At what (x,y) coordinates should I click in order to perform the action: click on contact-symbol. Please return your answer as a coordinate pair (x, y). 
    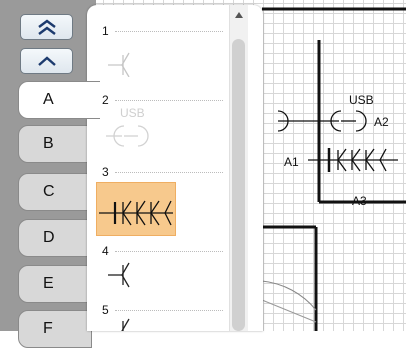
    Looking at the image, I should click on (298, 121).